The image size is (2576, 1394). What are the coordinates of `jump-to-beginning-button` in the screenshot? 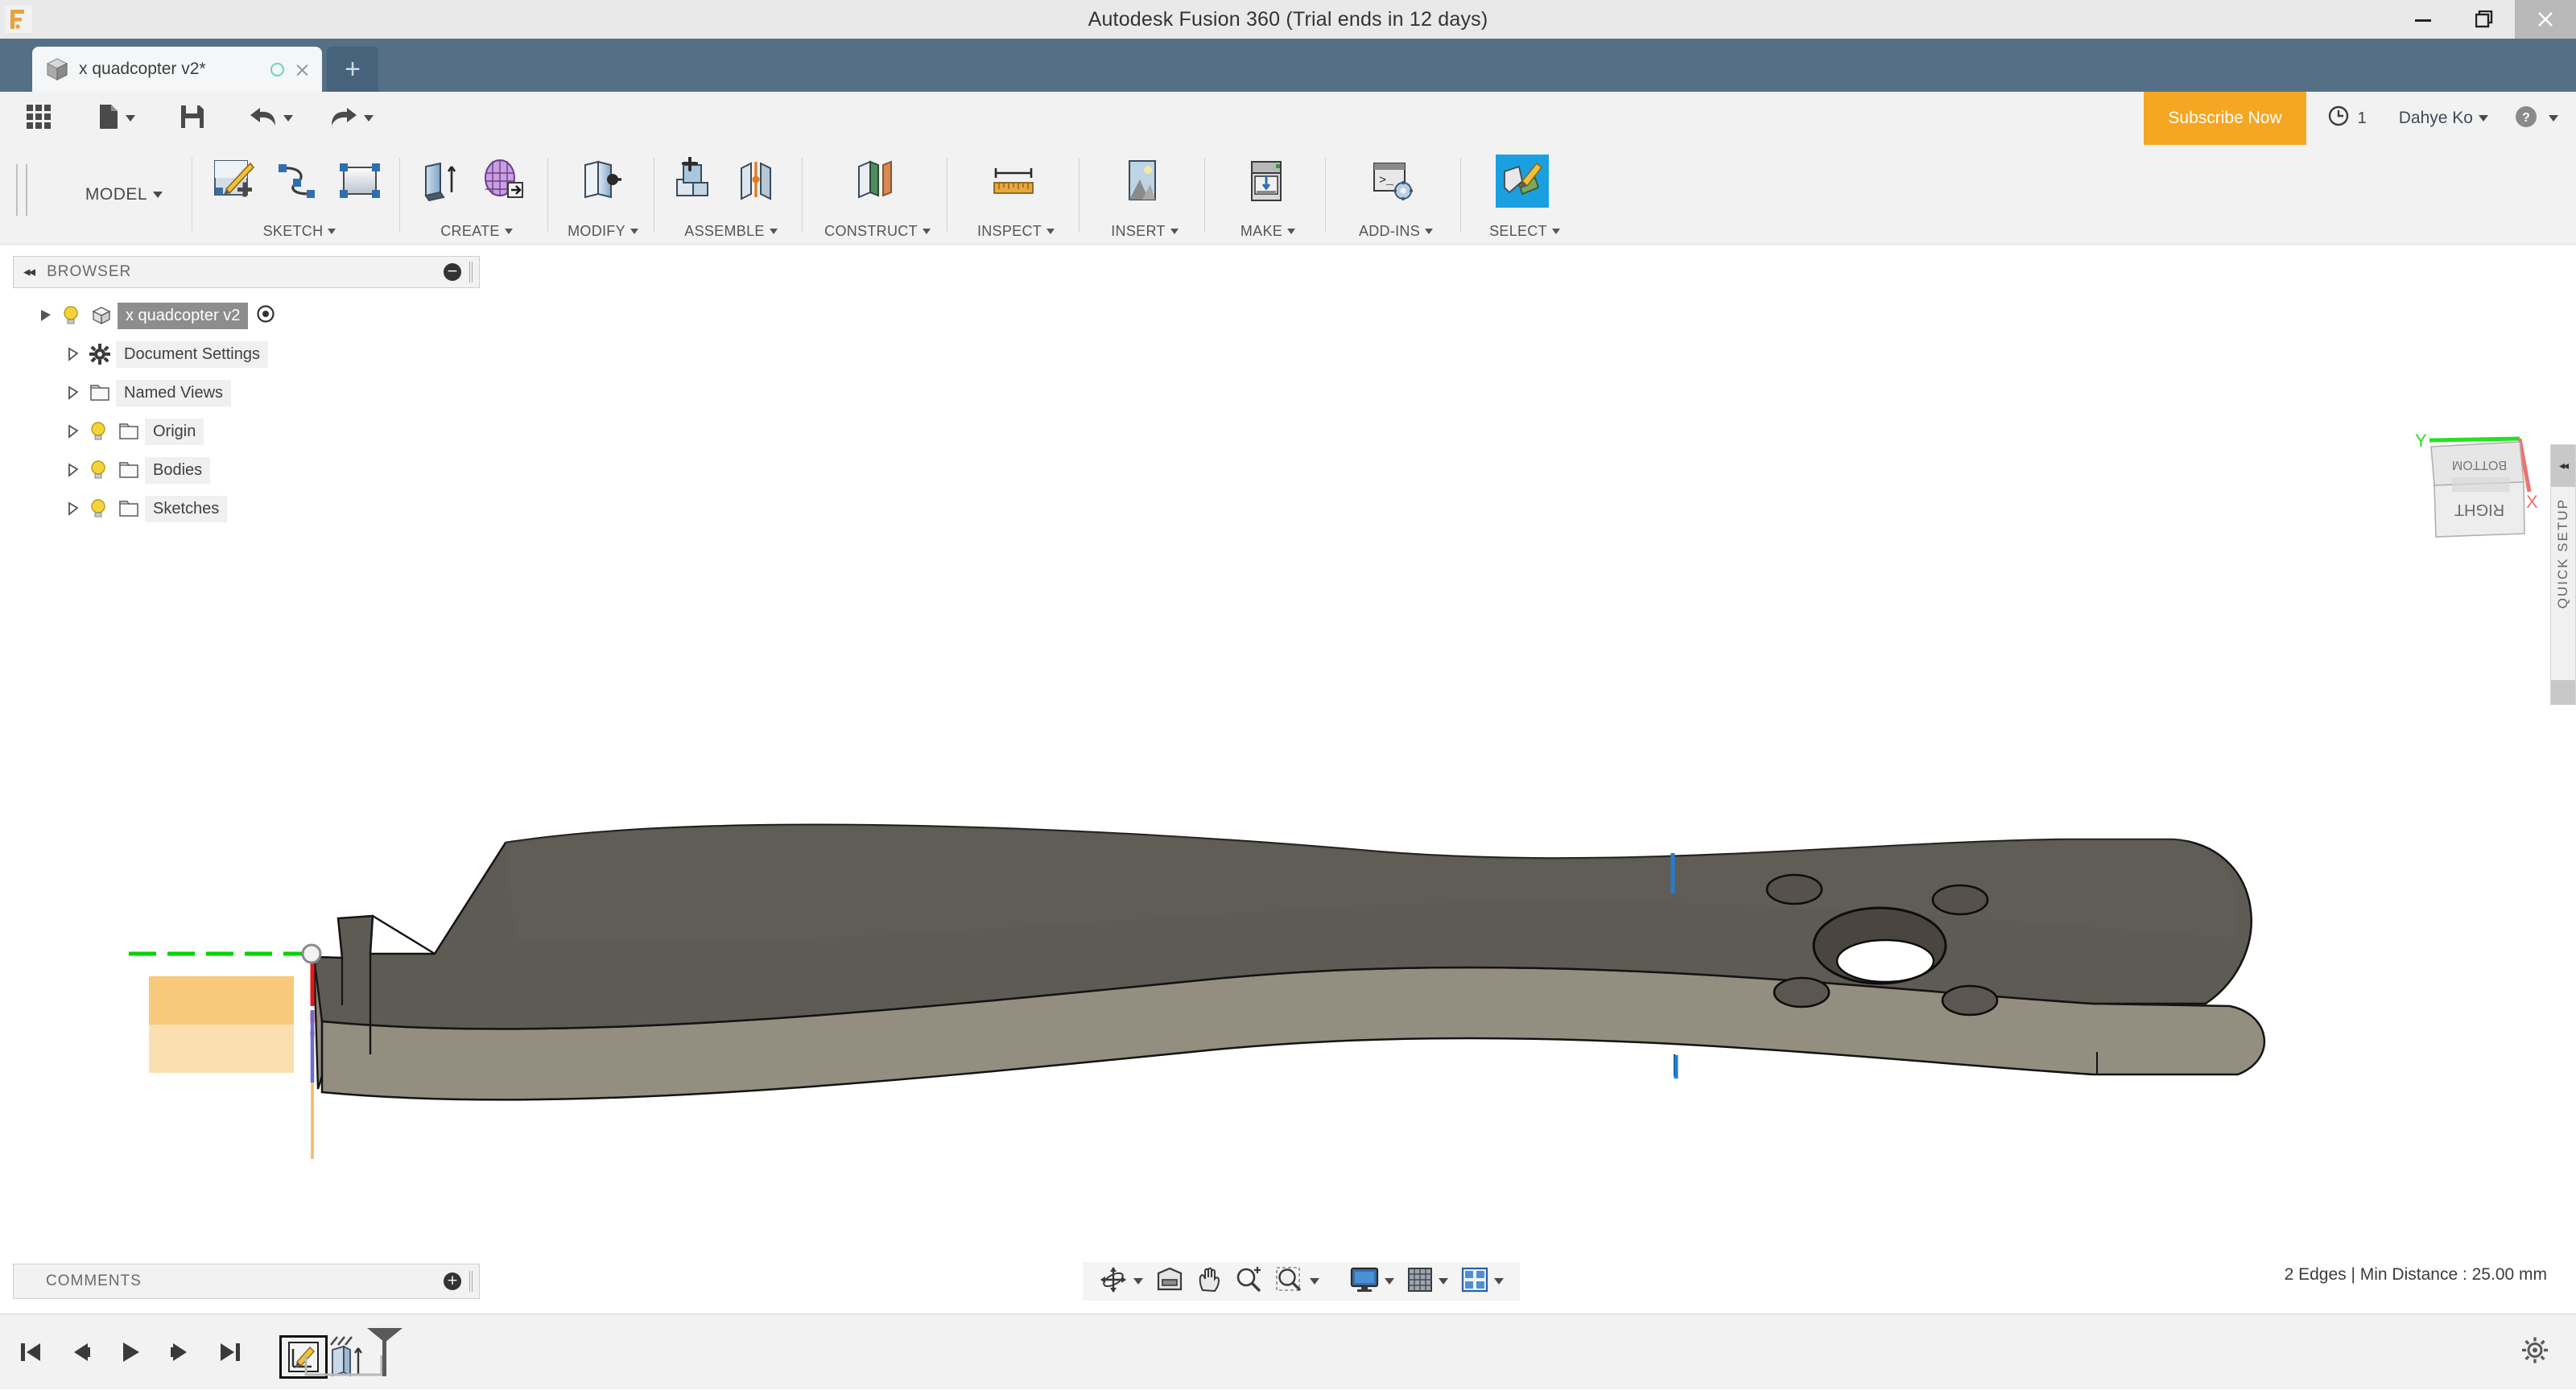 It's located at (30, 1352).